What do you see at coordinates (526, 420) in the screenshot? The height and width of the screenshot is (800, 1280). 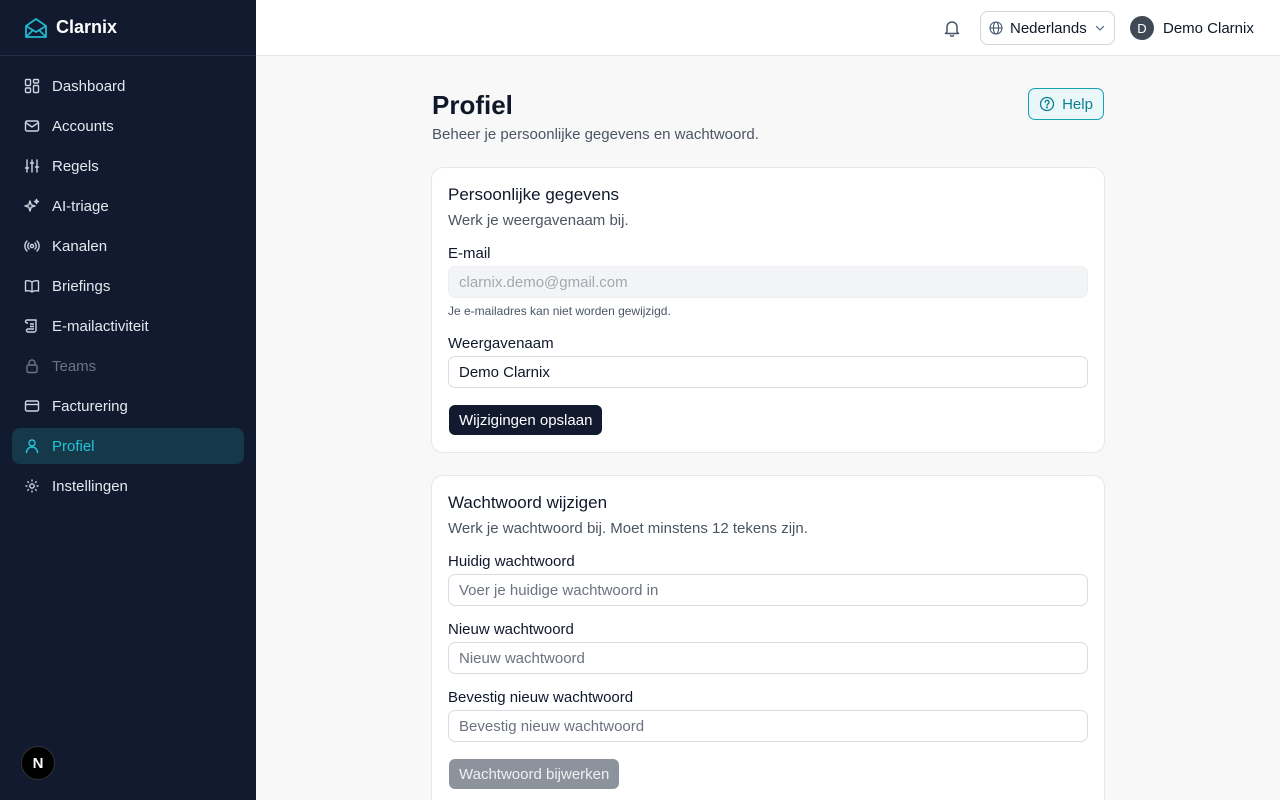 I see `save-changes-button: Wijzigingen opslaan` at bounding box center [526, 420].